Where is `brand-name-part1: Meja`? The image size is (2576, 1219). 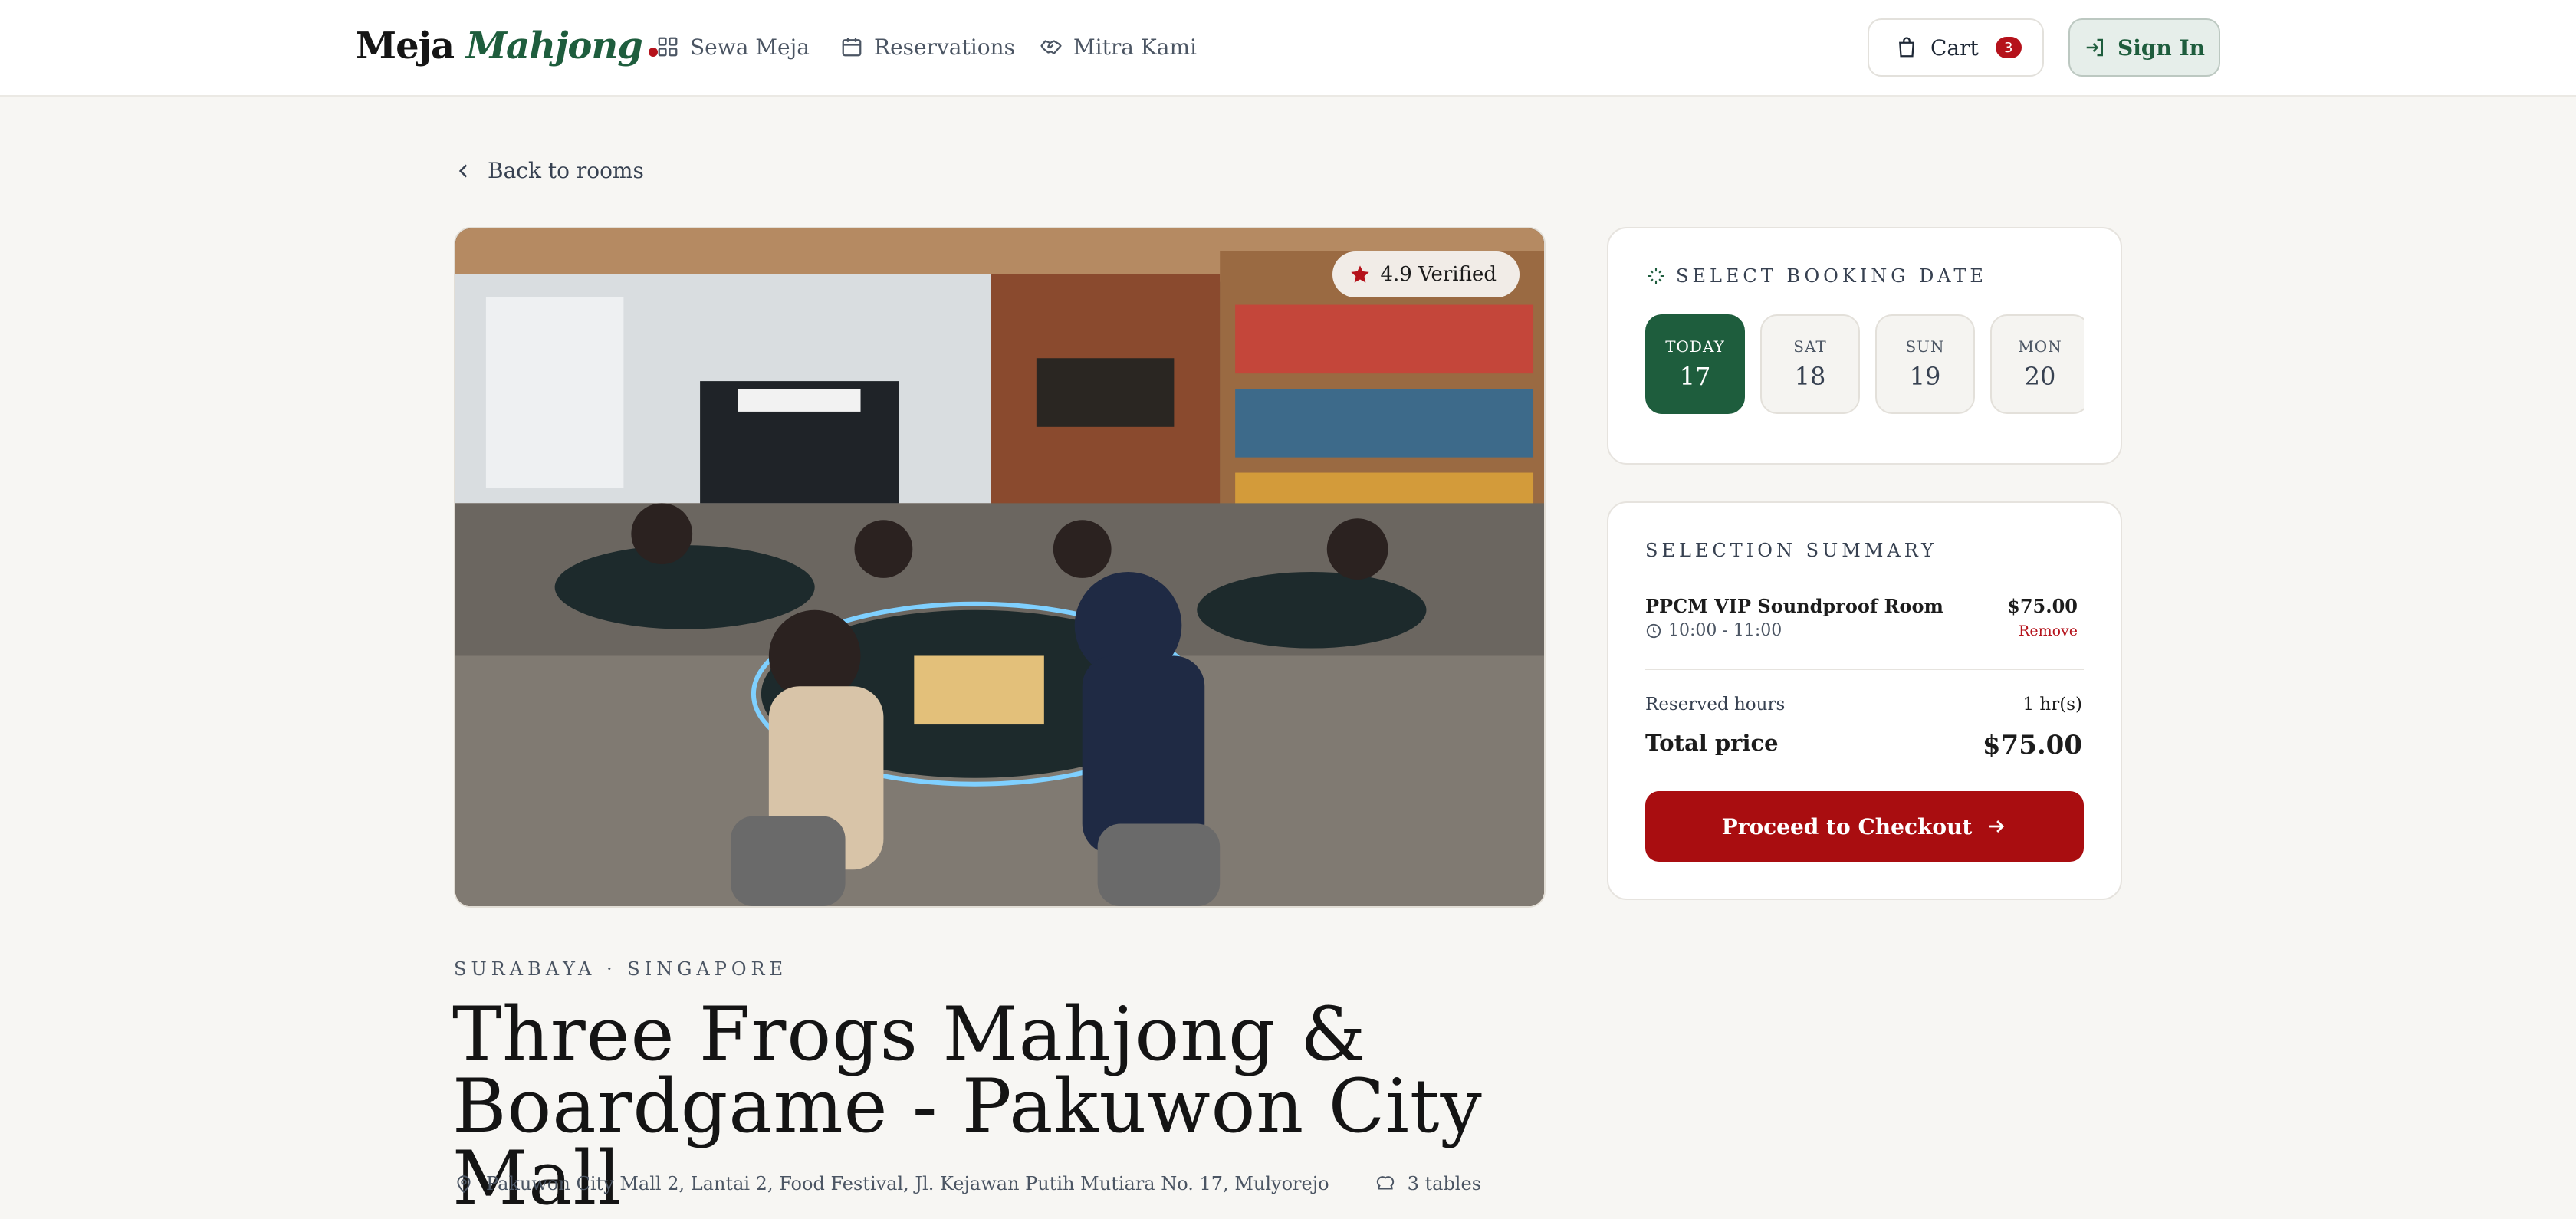 brand-name-part1: Meja is located at coordinates (406, 46).